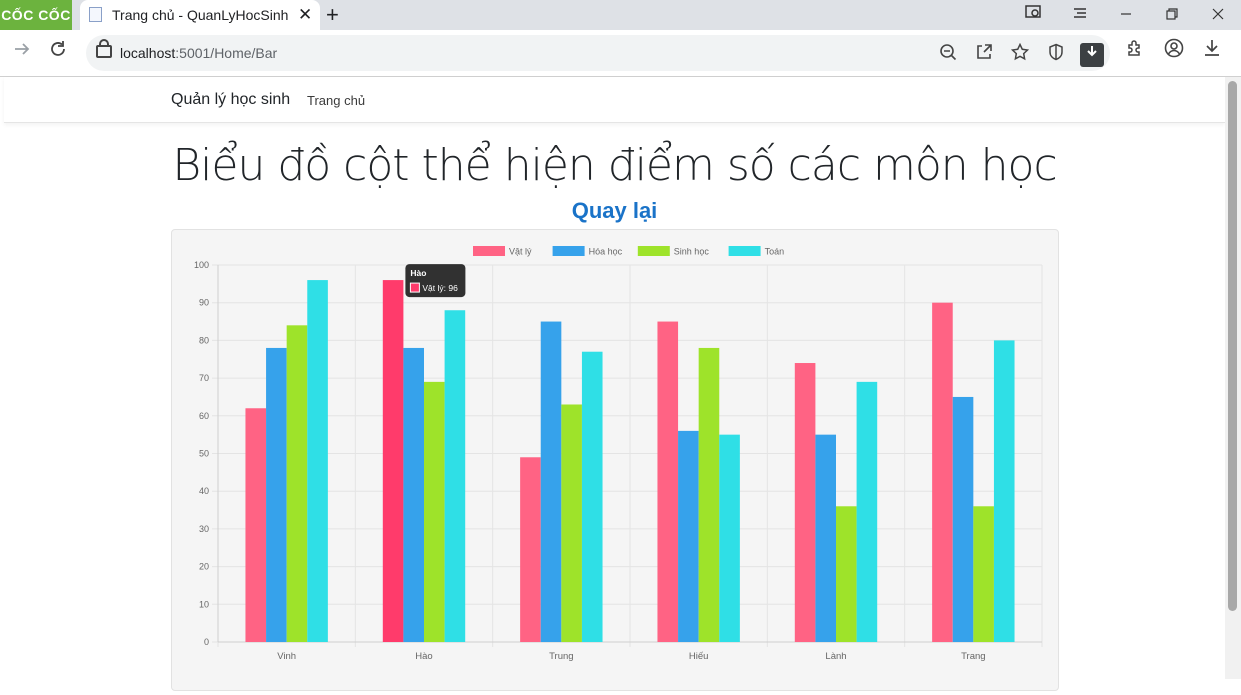 The height and width of the screenshot is (695, 1241). What do you see at coordinates (620, 15) in the screenshot?
I see `browser-tab-strip: CỐC CỐC Trang chủ - QuanLyHocSinh ✕ +` at bounding box center [620, 15].